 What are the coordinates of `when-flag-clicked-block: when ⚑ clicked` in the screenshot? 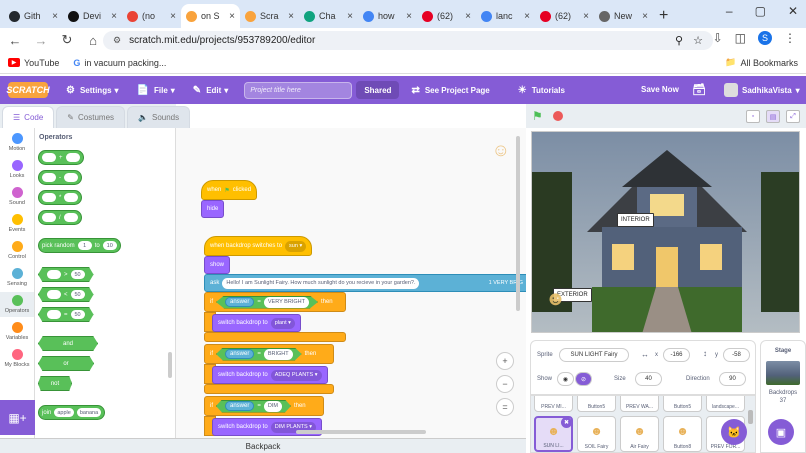 It's located at (229, 190).